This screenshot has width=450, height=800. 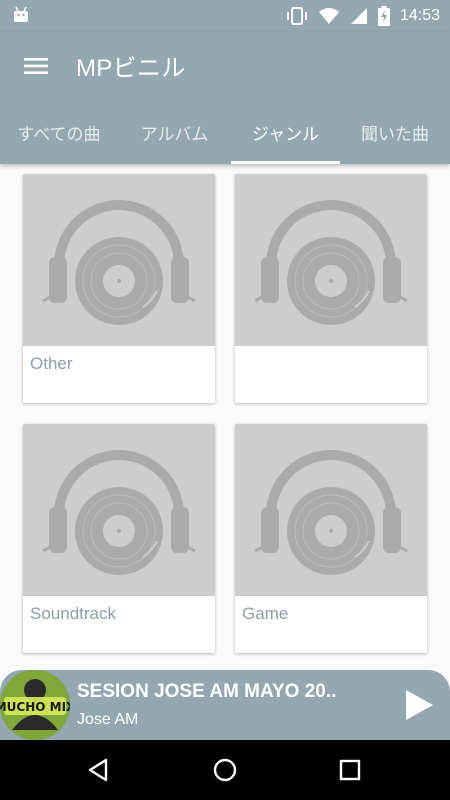 I want to click on tab-albums: アルバム, so click(x=174, y=132).